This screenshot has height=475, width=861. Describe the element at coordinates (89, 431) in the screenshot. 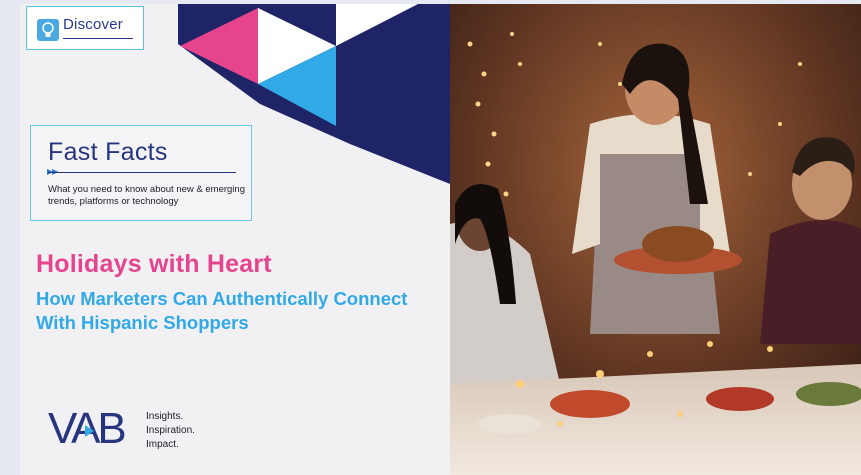

I see `play-triangle-icon` at that location.